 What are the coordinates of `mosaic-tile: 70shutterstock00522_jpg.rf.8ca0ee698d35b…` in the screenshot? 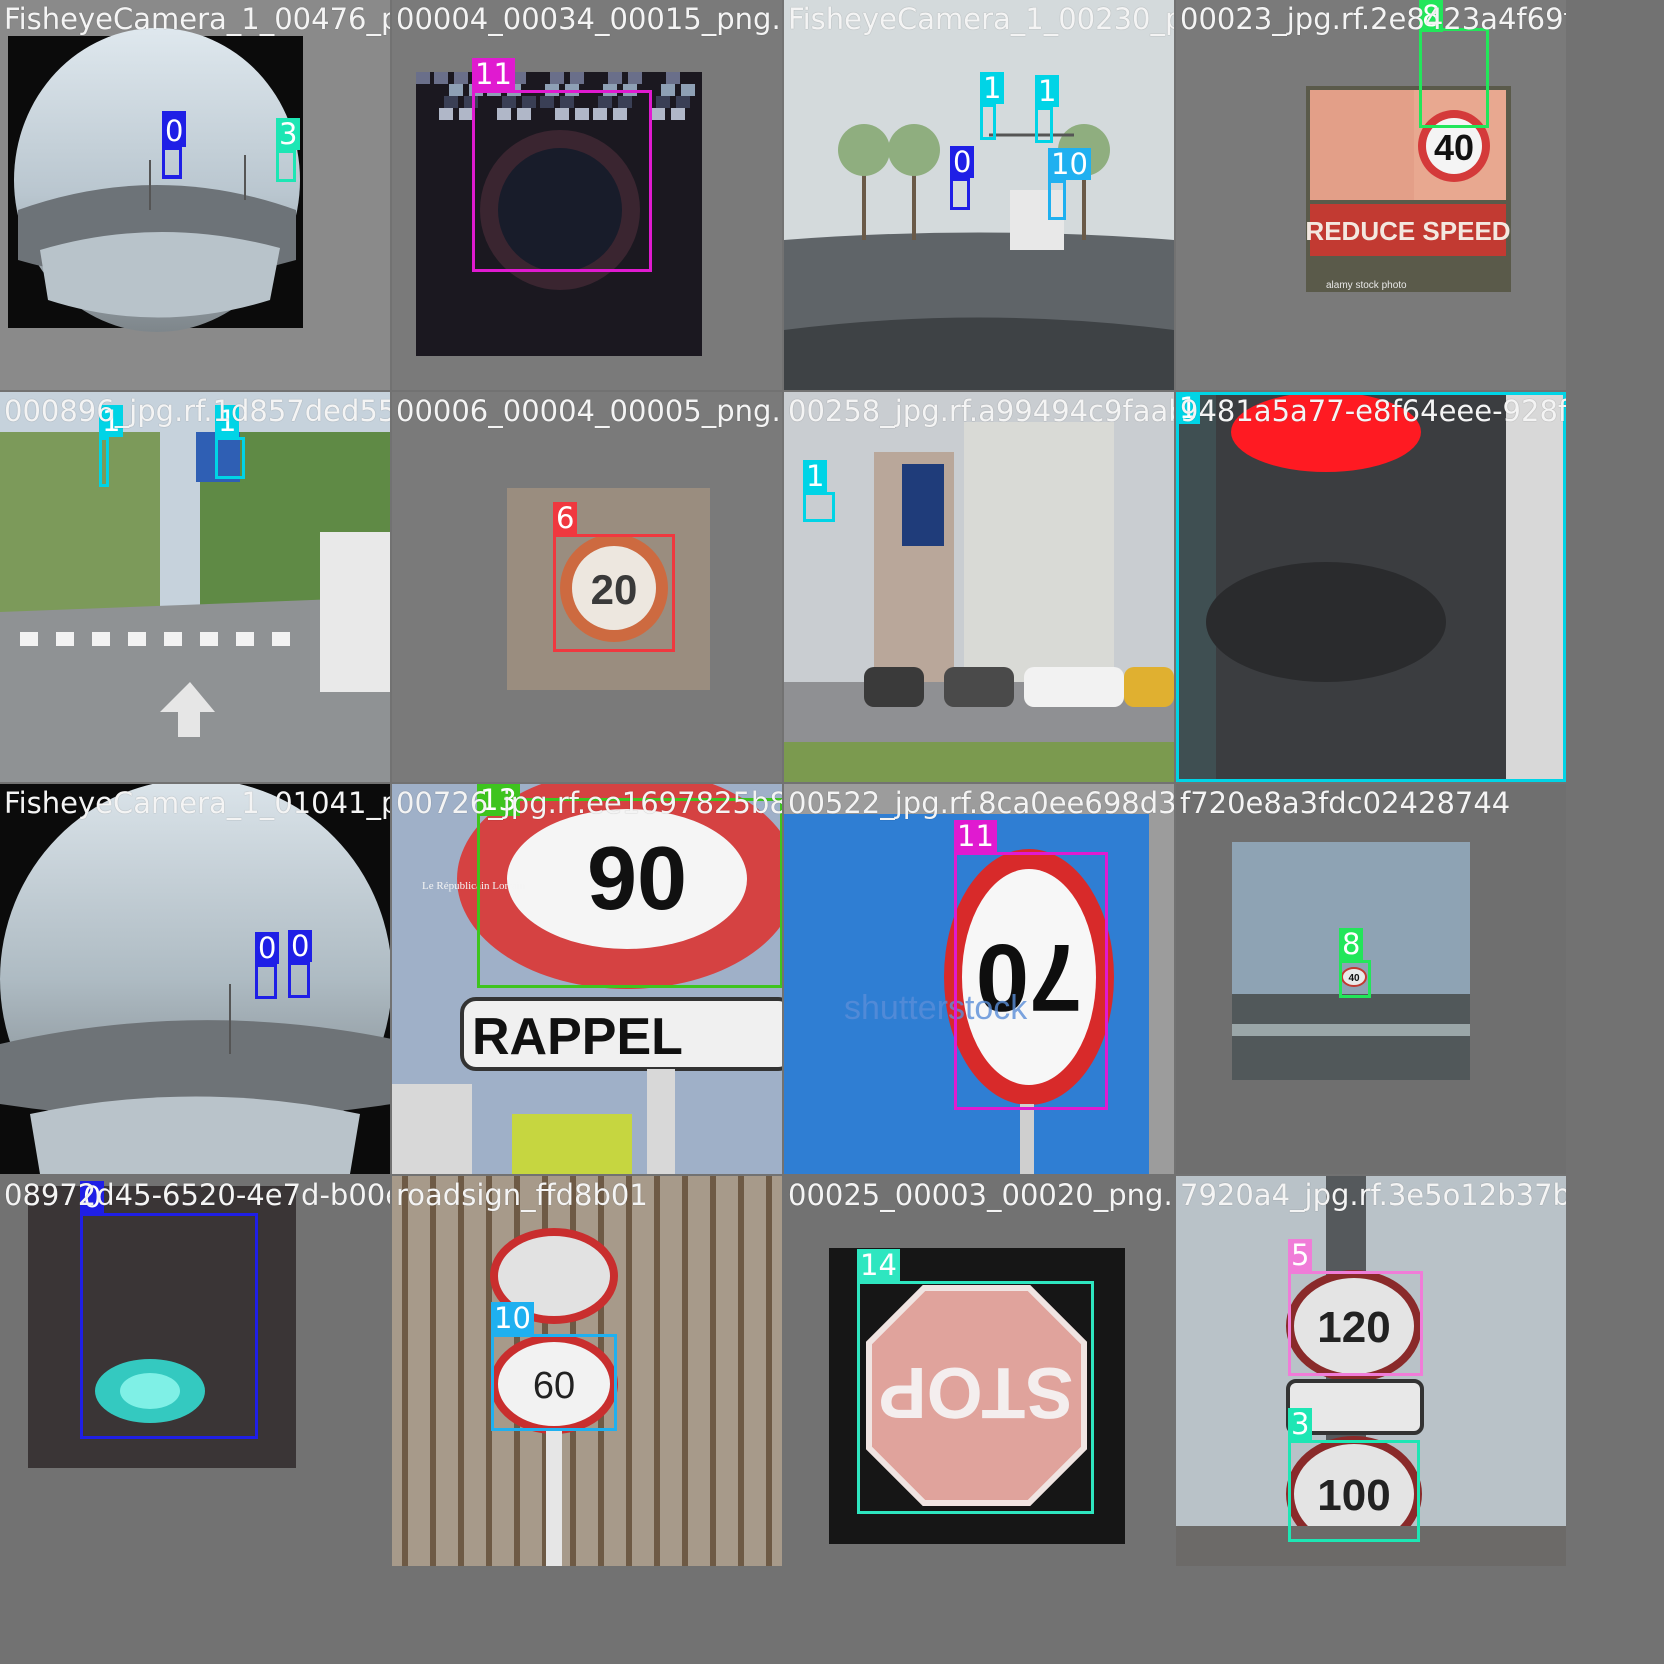 It's located at (979, 979).